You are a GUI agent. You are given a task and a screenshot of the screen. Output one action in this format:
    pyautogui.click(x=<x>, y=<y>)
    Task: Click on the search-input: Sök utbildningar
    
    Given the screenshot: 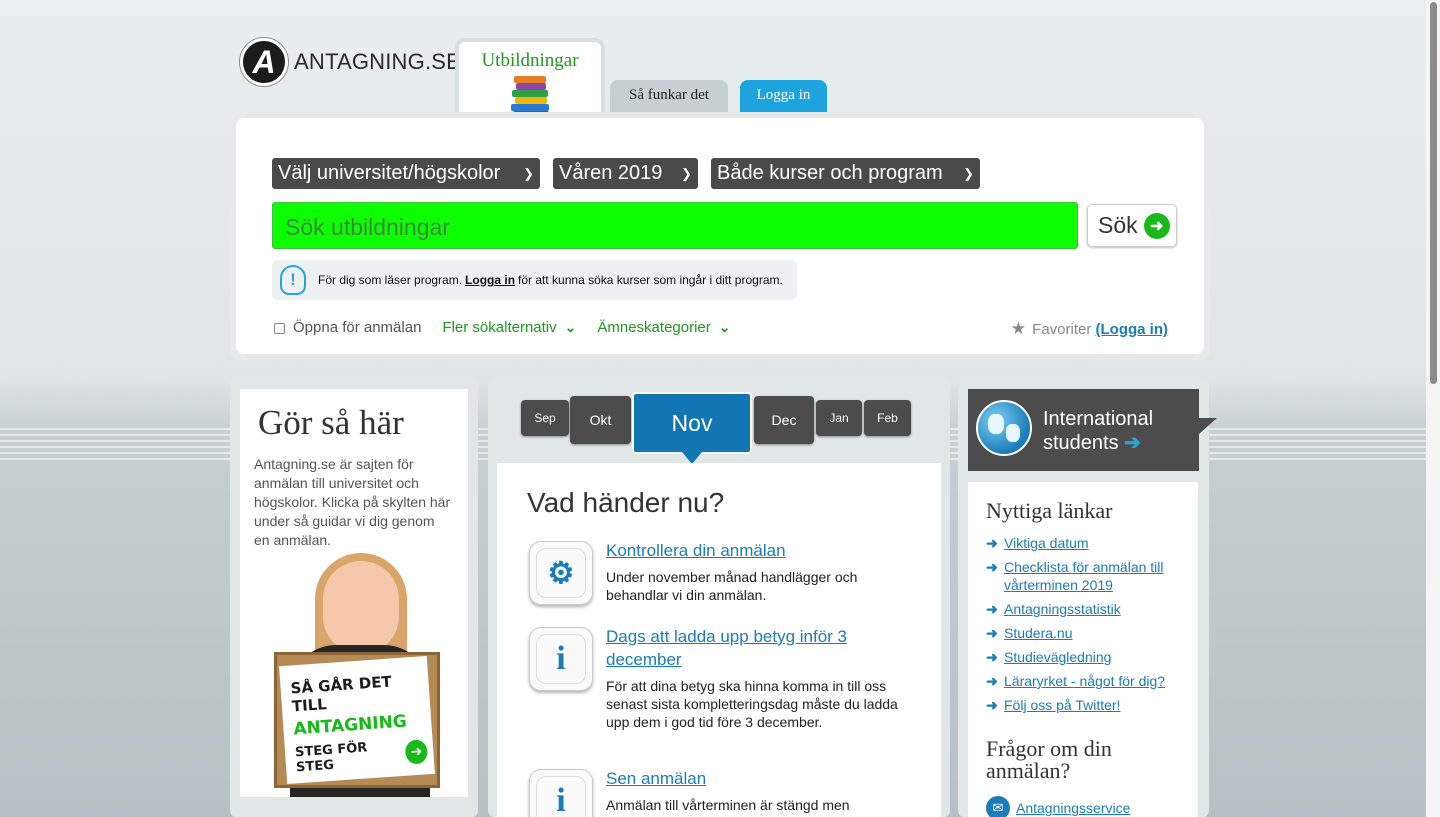 What is the action you would take?
    pyautogui.click(x=675, y=225)
    